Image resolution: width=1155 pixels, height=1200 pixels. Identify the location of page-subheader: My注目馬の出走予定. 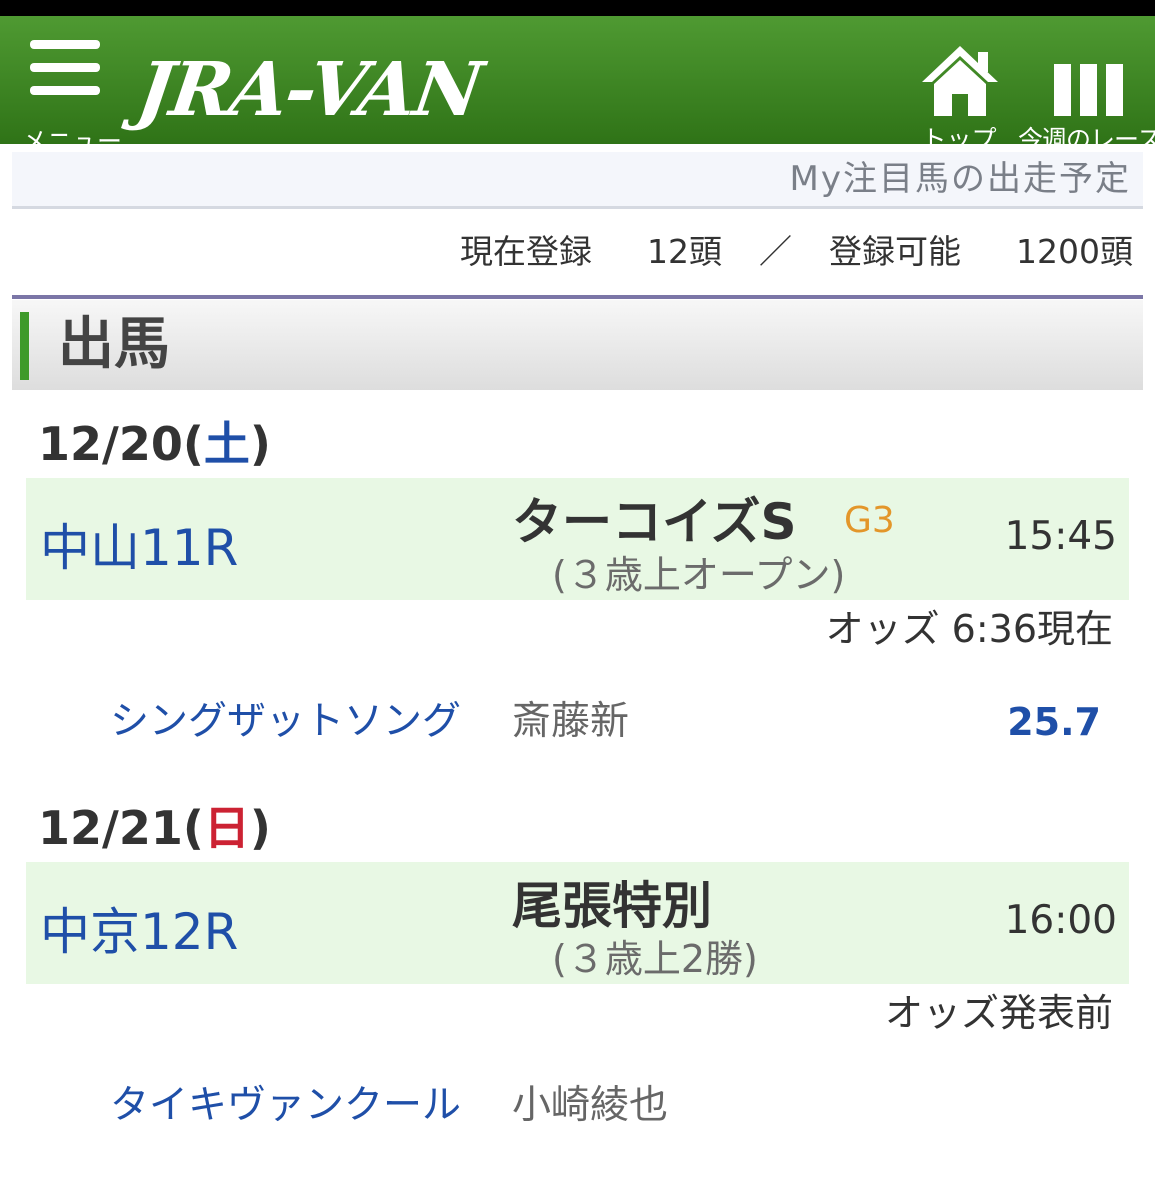
(577, 180).